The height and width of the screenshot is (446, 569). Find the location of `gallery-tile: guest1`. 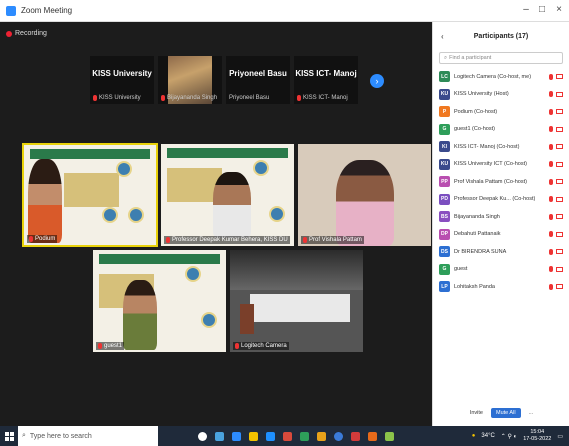

gallery-tile: guest1 is located at coordinates (159, 301).